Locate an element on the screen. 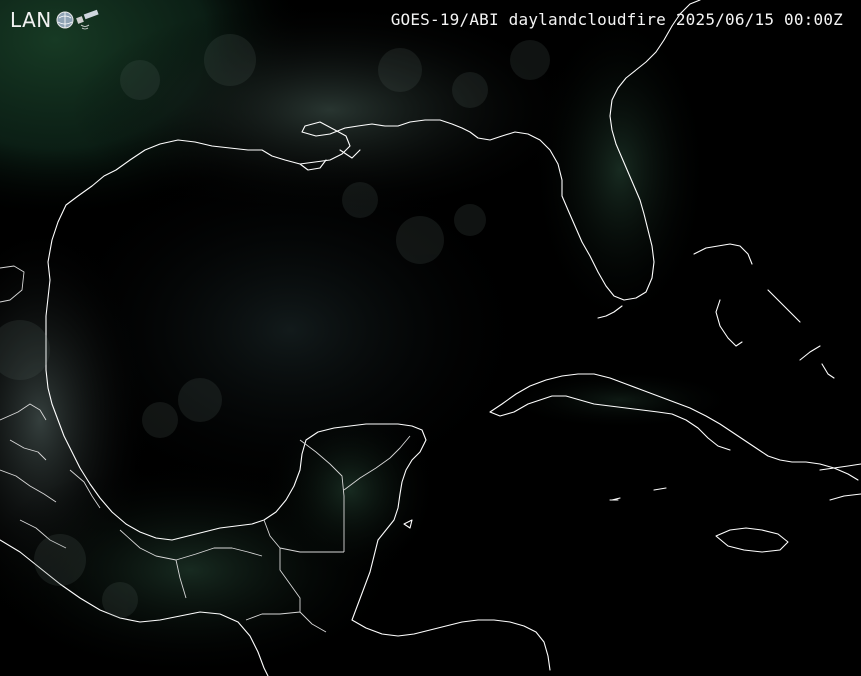 The height and width of the screenshot is (676, 861). lanot-logo: LAN is located at coordinates (56, 20).